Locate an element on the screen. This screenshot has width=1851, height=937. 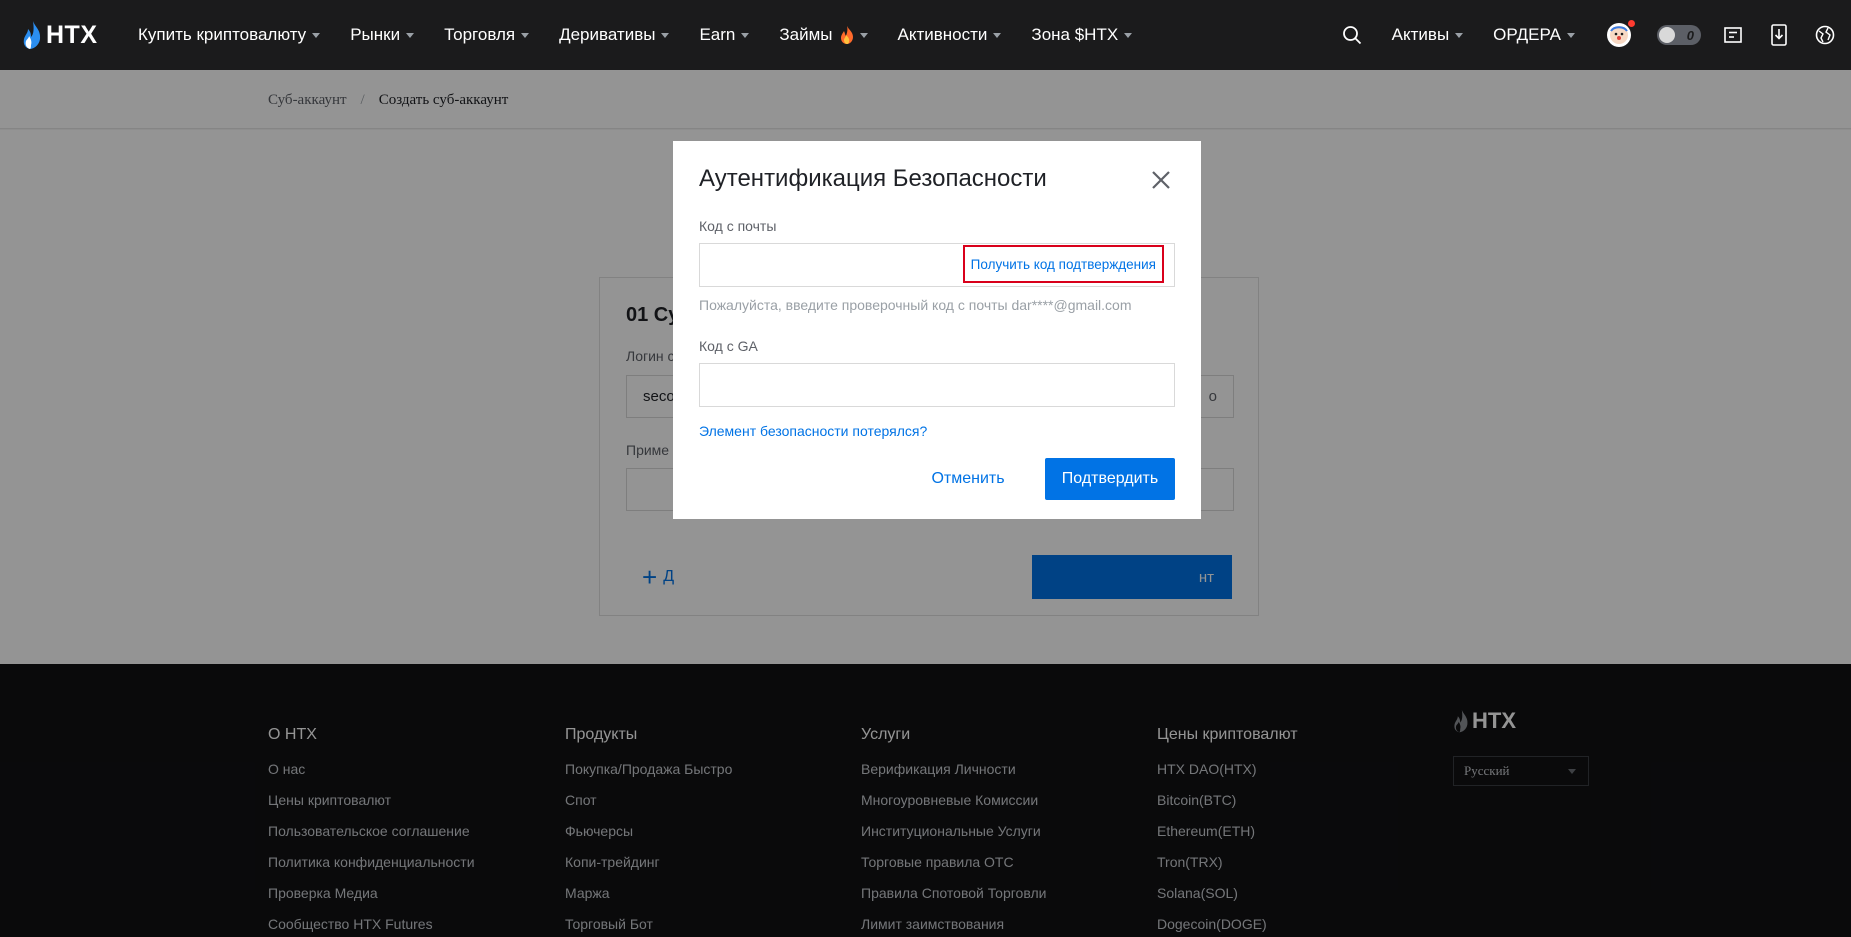
toggle-icon: 0 is located at coordinates (1679, 35).